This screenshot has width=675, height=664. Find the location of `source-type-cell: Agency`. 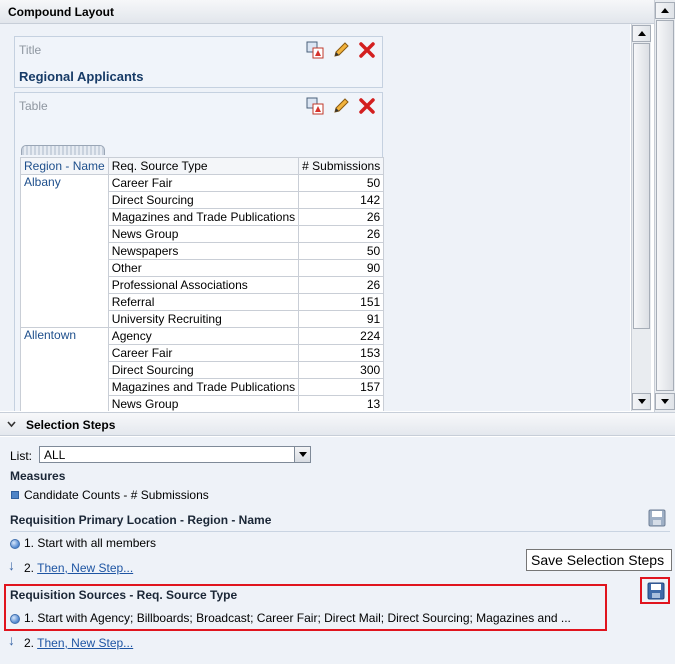

source-type-cell: Agency is located at coordinates (203, 336).